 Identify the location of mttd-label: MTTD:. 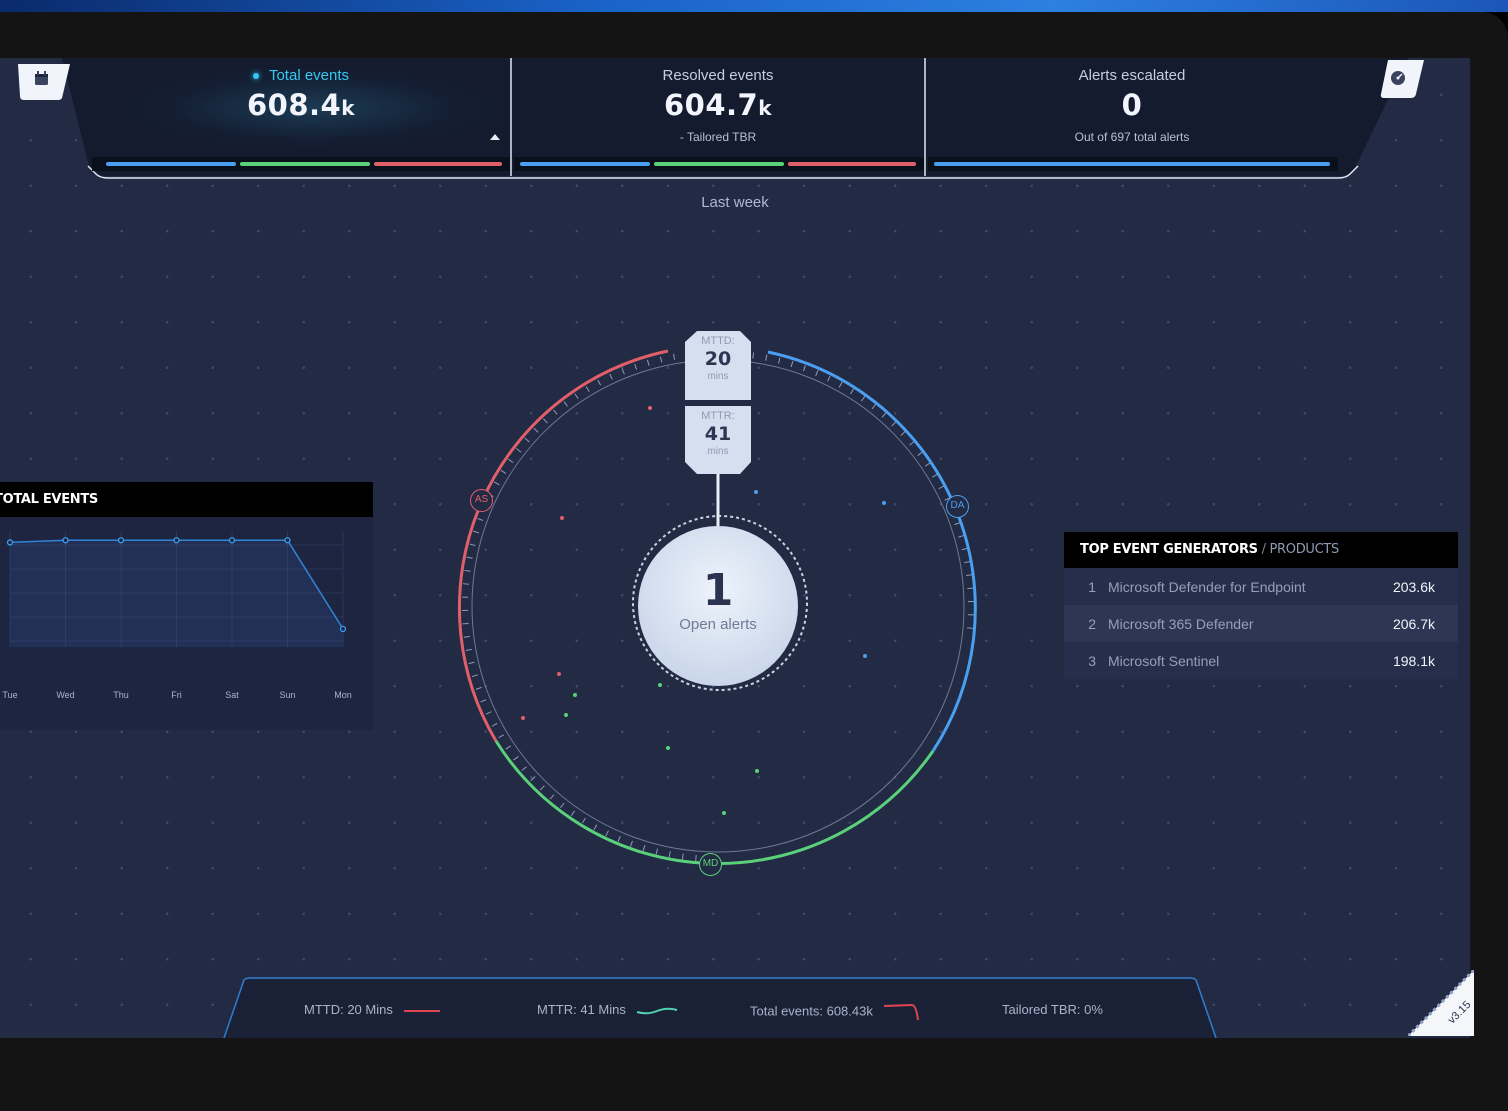
(718, 341).